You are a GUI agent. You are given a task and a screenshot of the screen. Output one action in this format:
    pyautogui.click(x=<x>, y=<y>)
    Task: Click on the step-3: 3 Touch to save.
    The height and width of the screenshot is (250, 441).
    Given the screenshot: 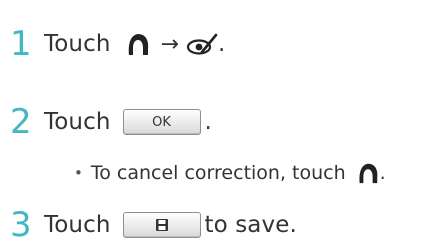 What is the action you would take?
    pyautogui.click(x=148, y=225)
    